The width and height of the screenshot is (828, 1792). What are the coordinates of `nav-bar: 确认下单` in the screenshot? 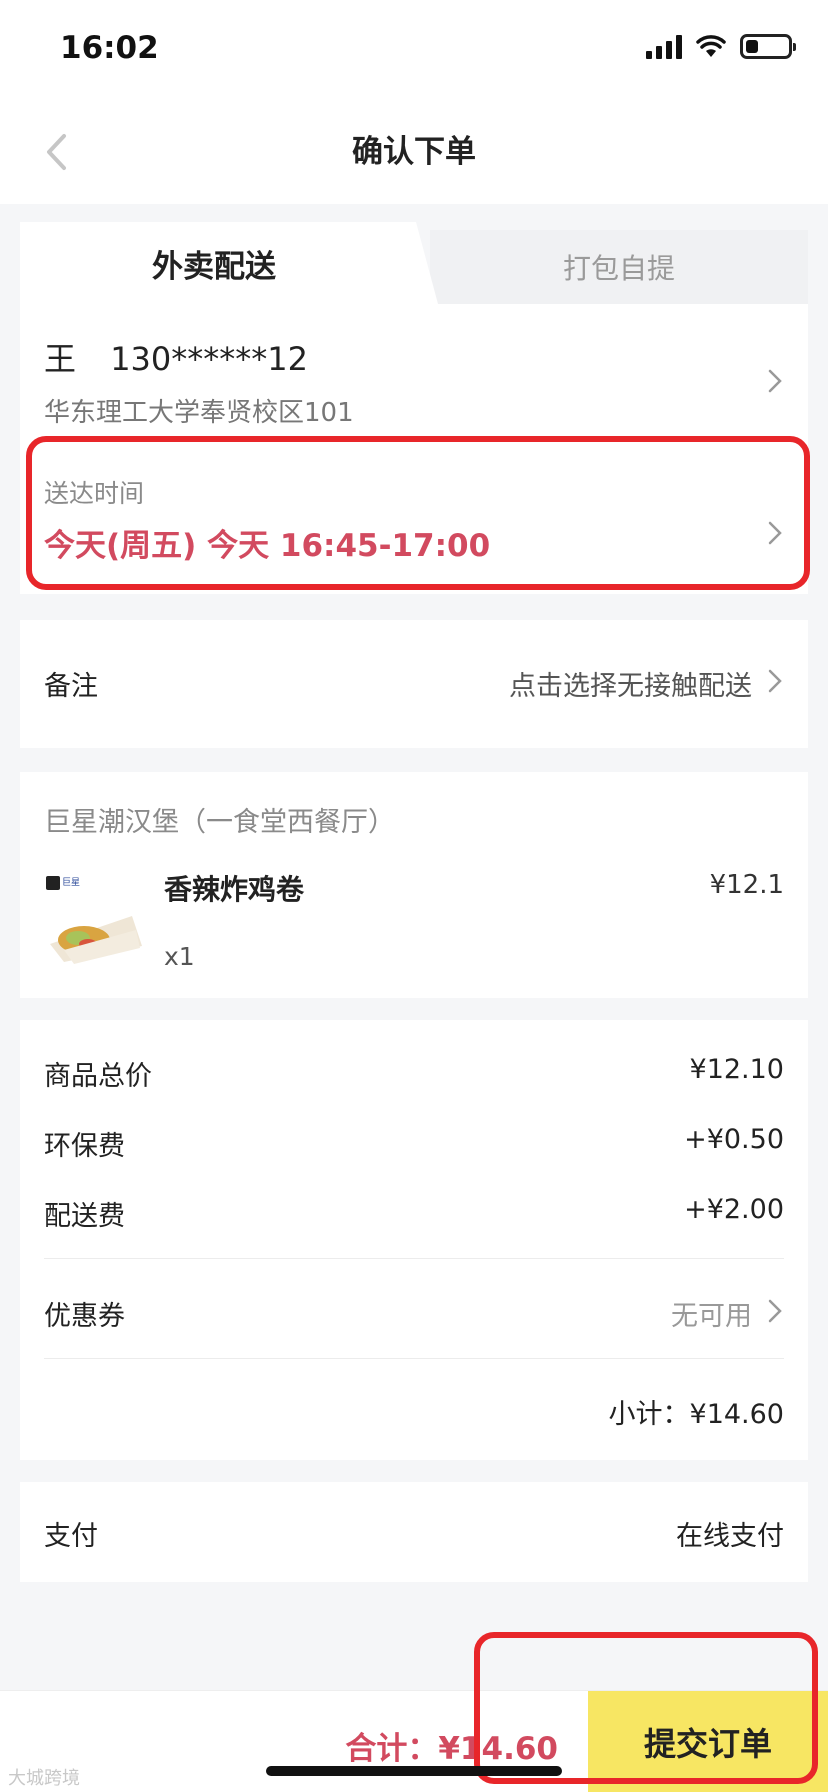 It's located at (414, 152).